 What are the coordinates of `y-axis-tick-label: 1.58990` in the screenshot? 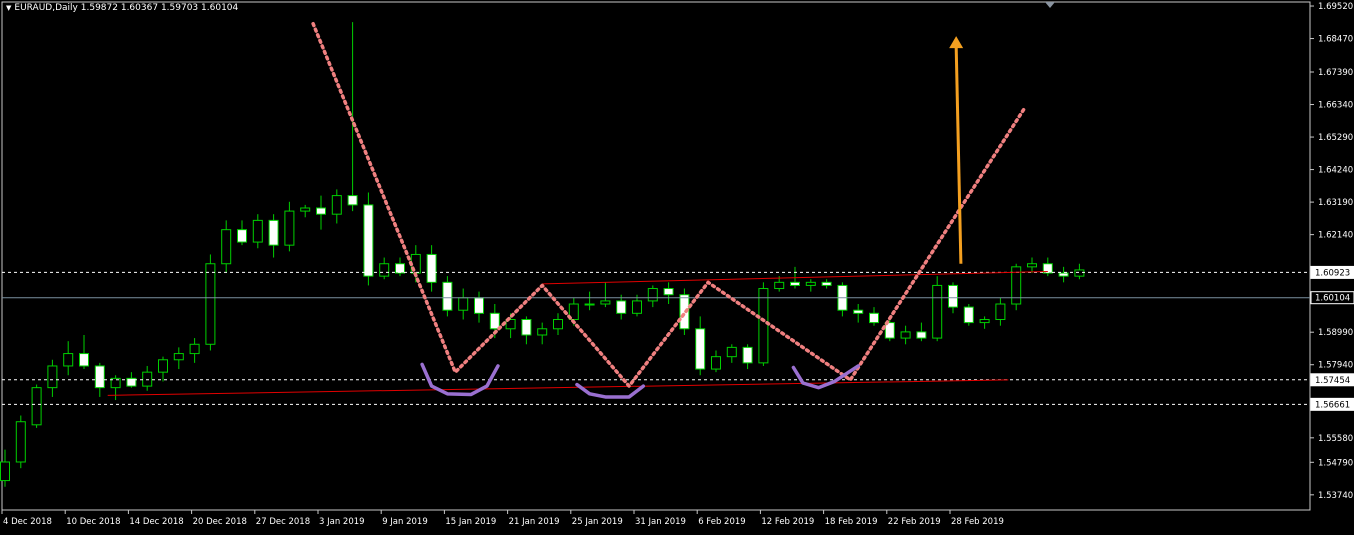 It's located at (1335, 333).